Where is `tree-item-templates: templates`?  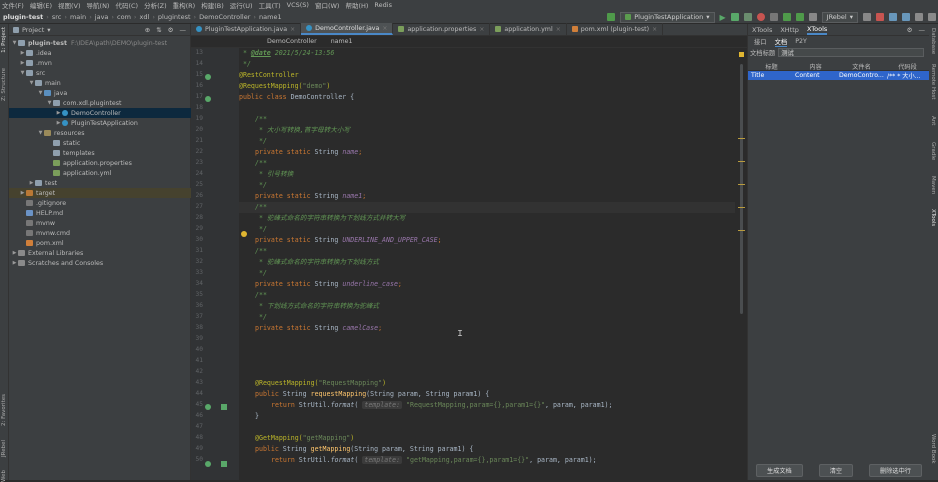 tree-item-templates: templates is located at coordinates (100, 153).